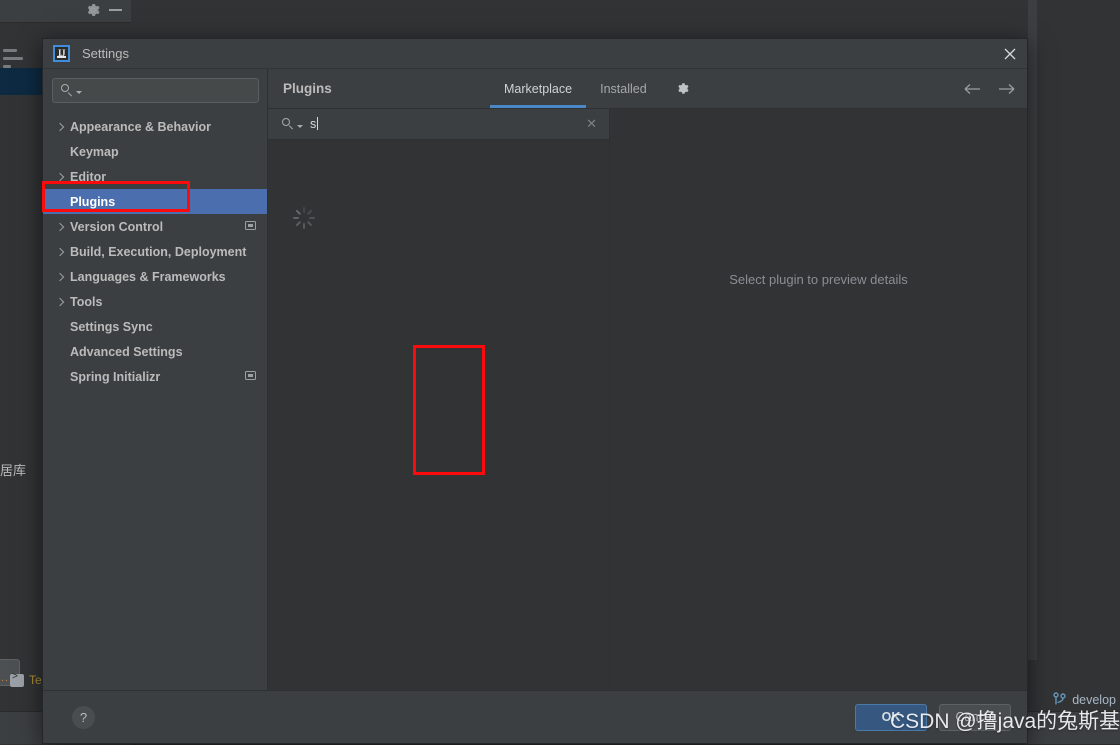  I want to click on plugins-tab-bar: Marketplace Installed, so click(590, 88).